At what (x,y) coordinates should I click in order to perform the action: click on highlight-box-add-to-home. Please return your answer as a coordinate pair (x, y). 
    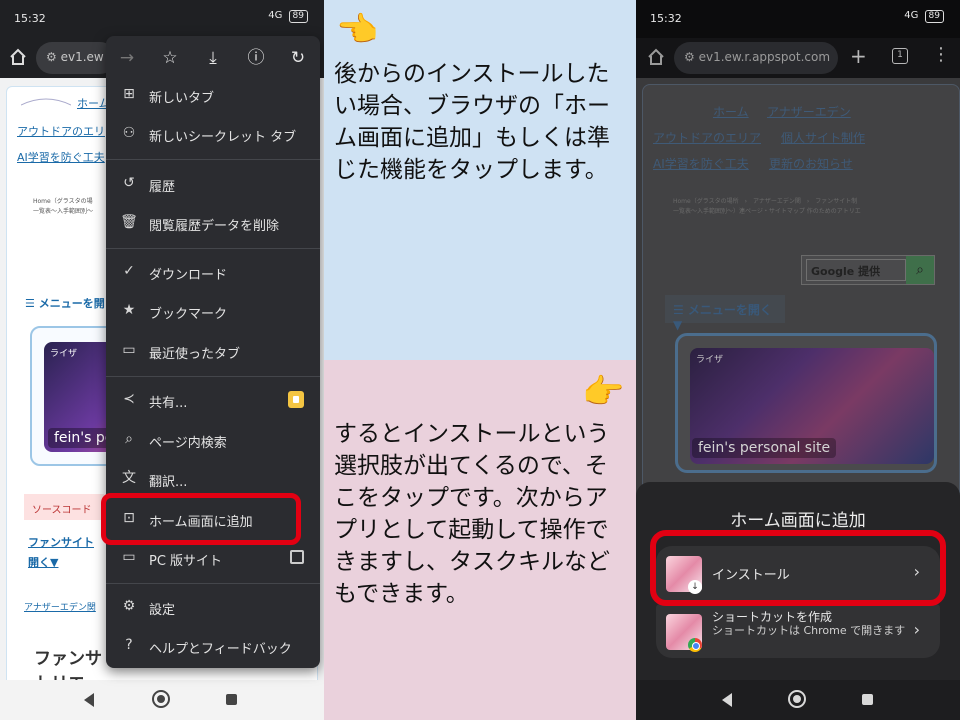
    Looking at the image, I should click on (201, 519).